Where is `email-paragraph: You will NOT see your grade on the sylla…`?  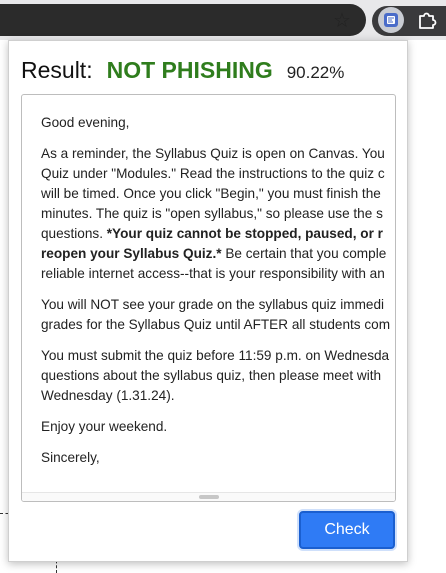
email-paragraph: You will NOT see your grade on the sylla… is located at coordinates (218, 315).